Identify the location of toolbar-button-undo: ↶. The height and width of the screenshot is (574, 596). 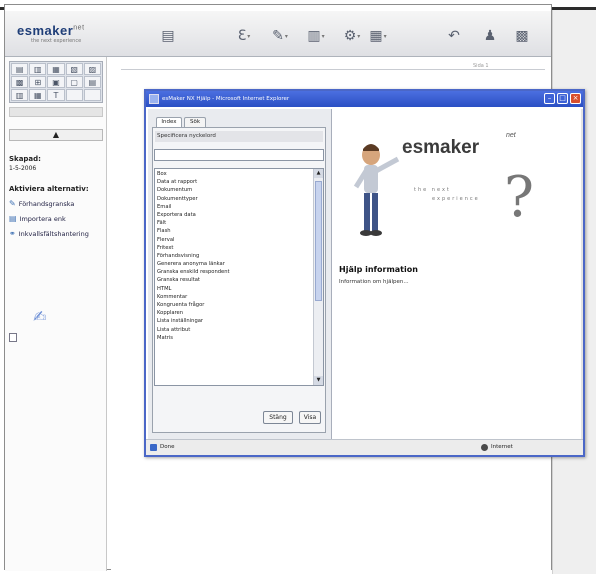
(454, 36).